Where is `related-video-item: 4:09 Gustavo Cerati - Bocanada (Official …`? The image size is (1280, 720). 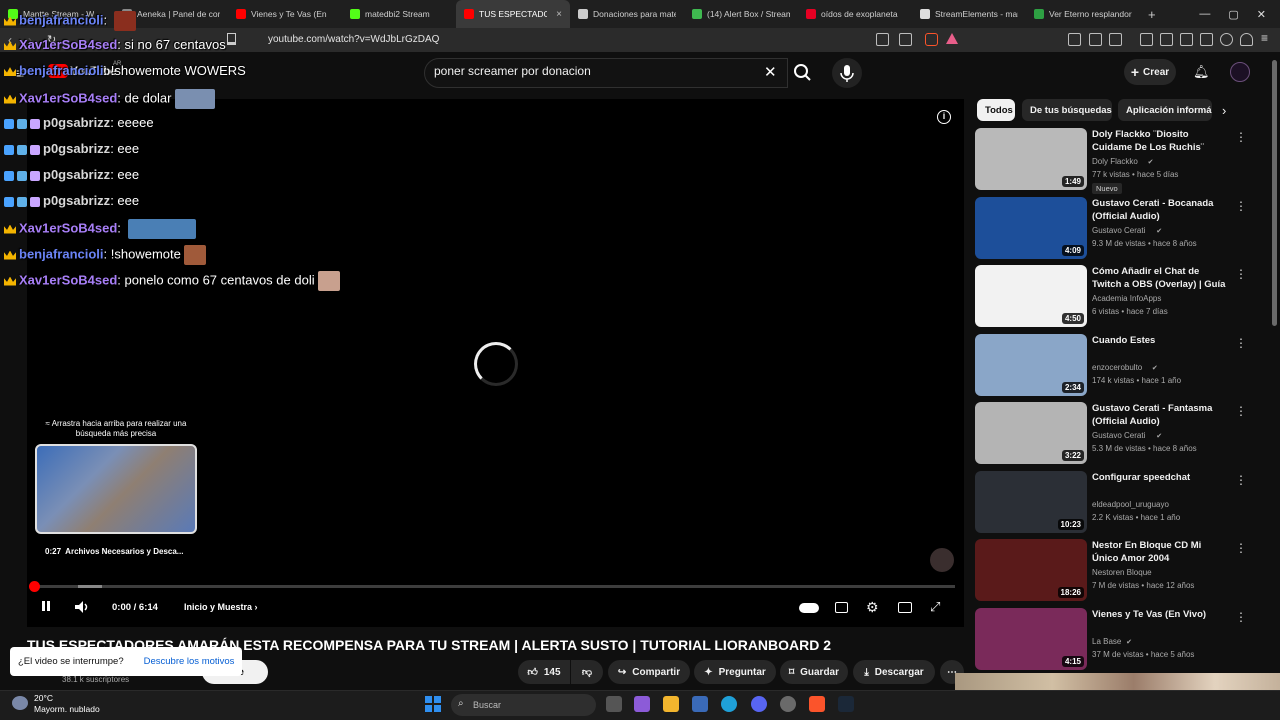
related-video-item: 4:09 Gustavo Cerati - Bocanada (Official … is located at coordinates (1120, 229).